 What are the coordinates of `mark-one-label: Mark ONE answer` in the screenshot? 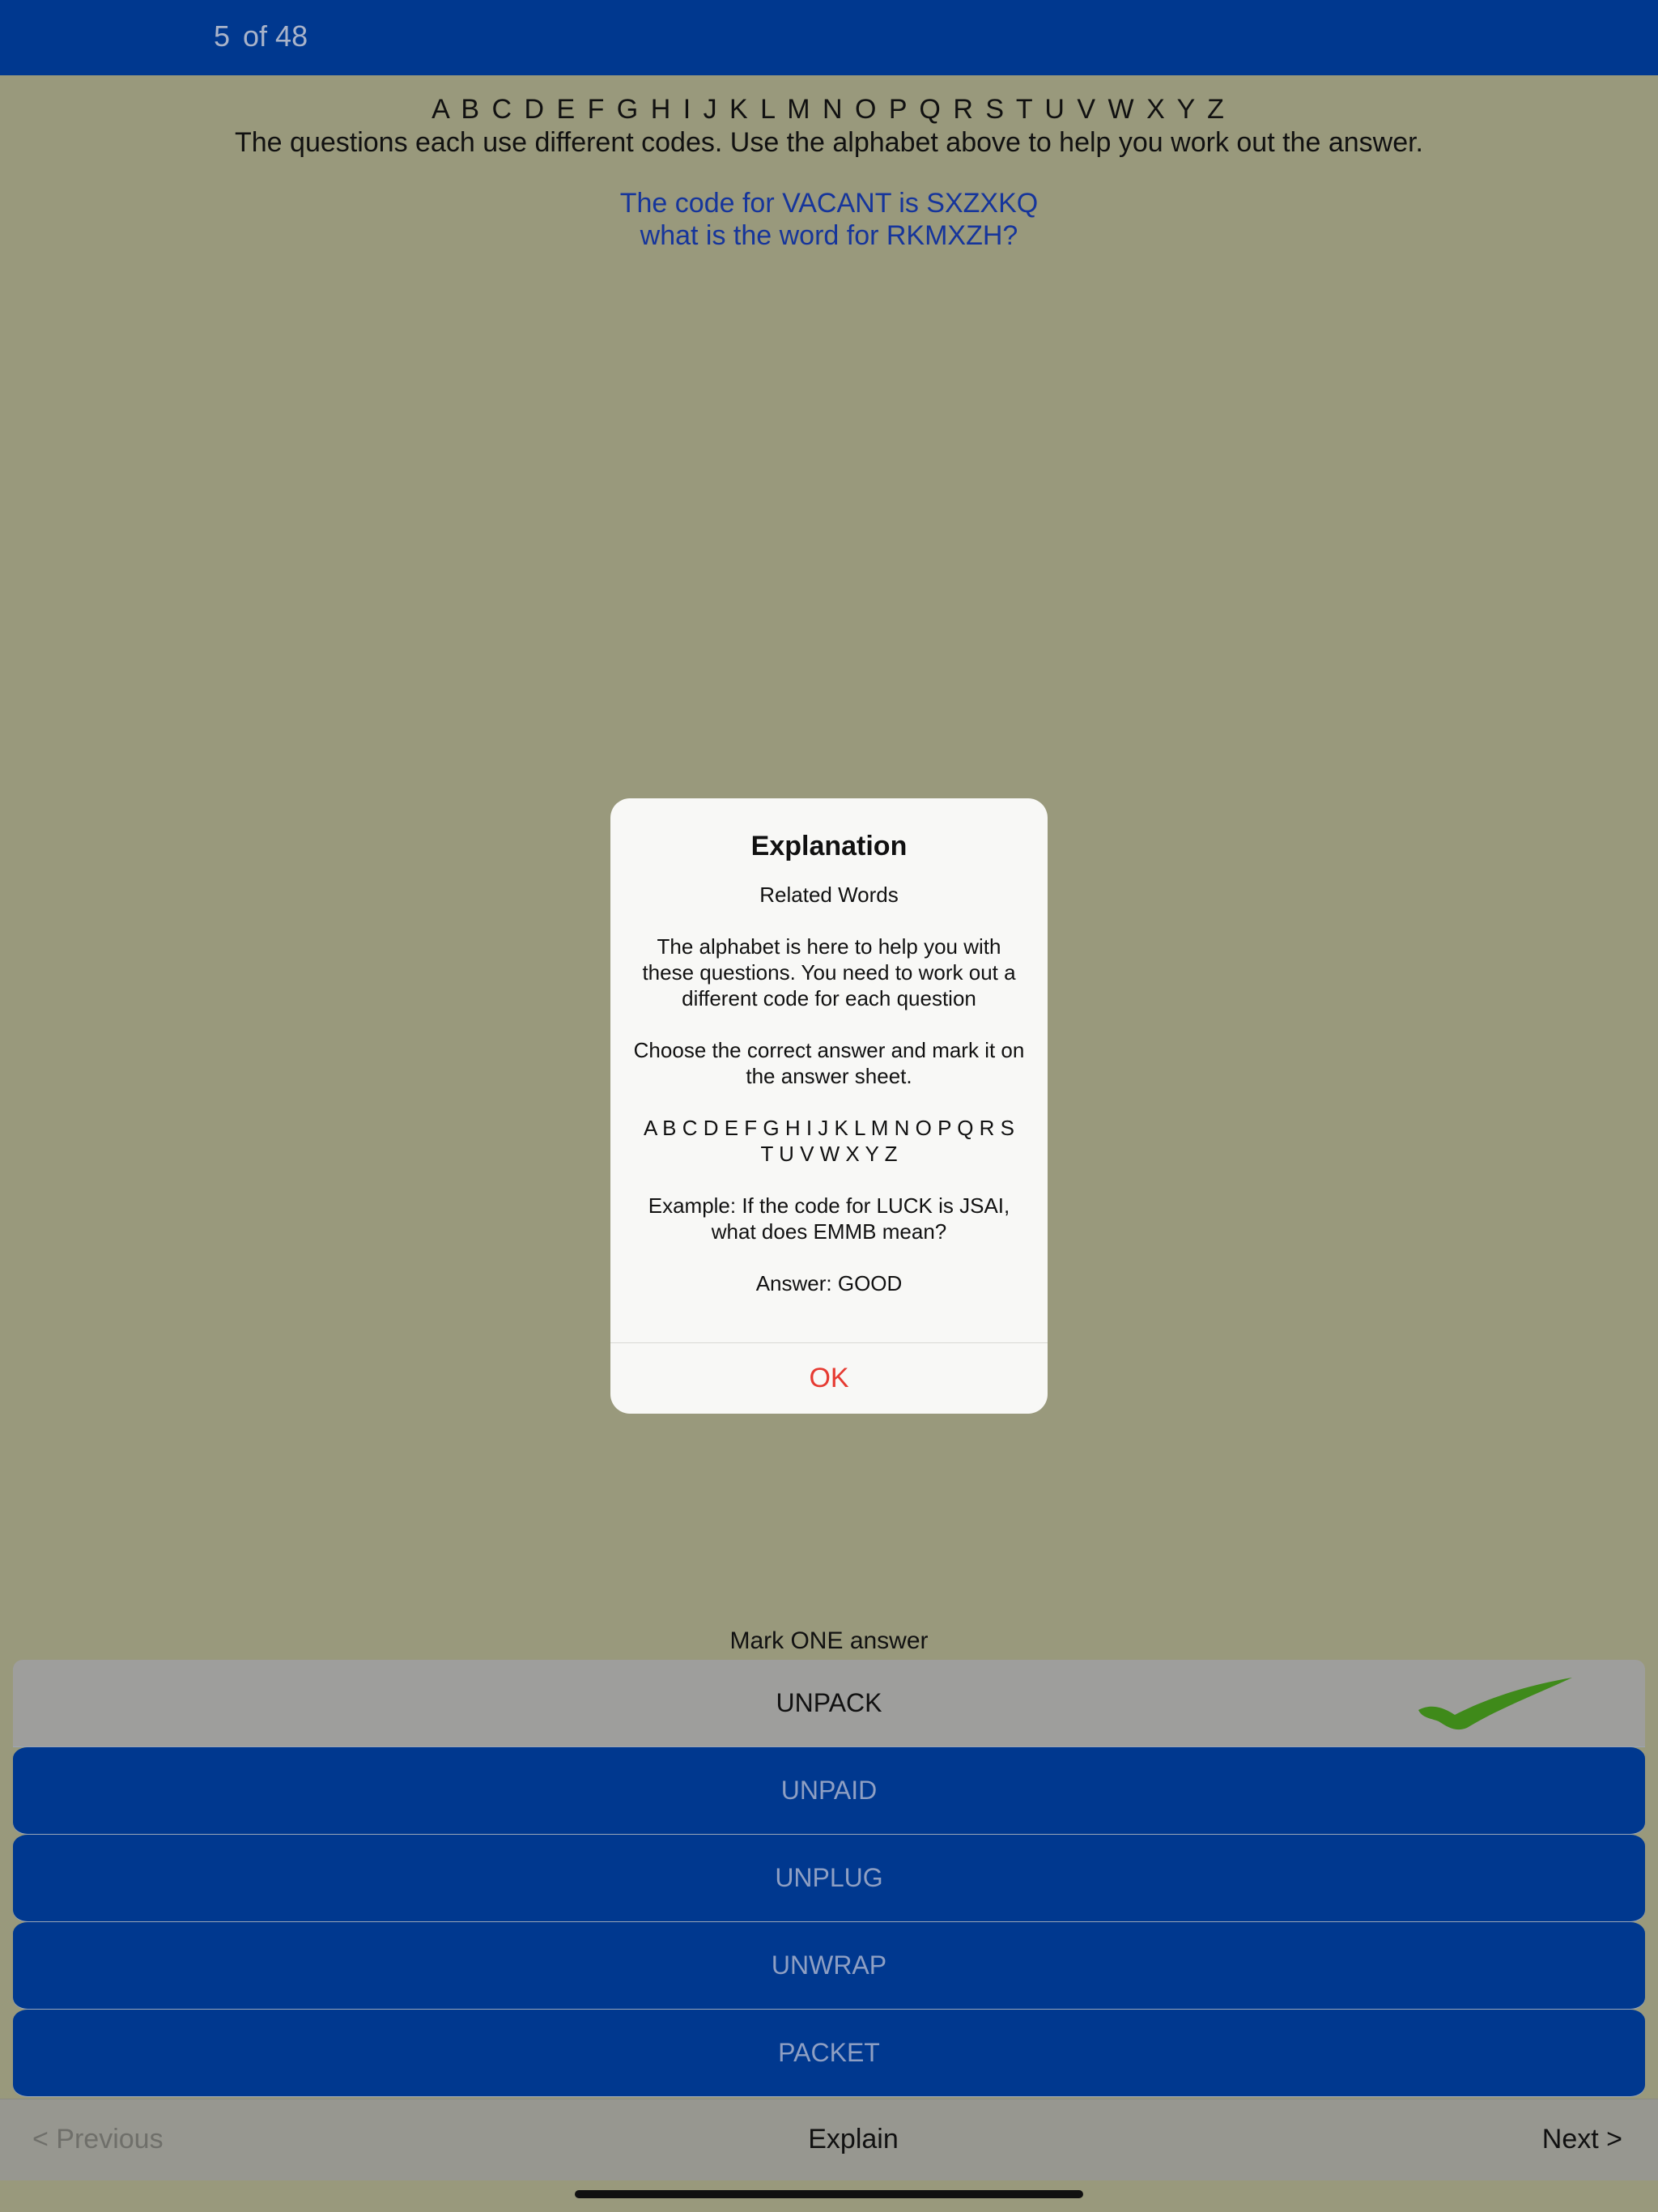 It's located at (829, 1641).